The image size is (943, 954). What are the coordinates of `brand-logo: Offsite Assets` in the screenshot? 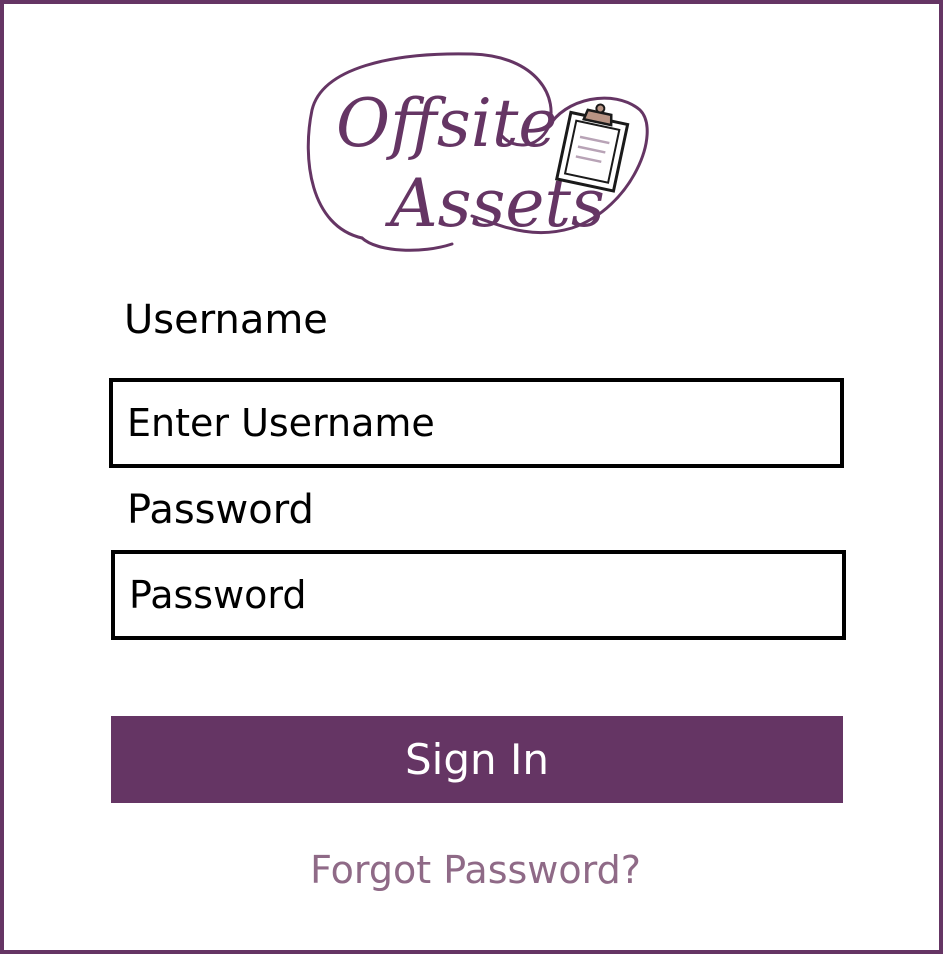 It's located at (477, 153).